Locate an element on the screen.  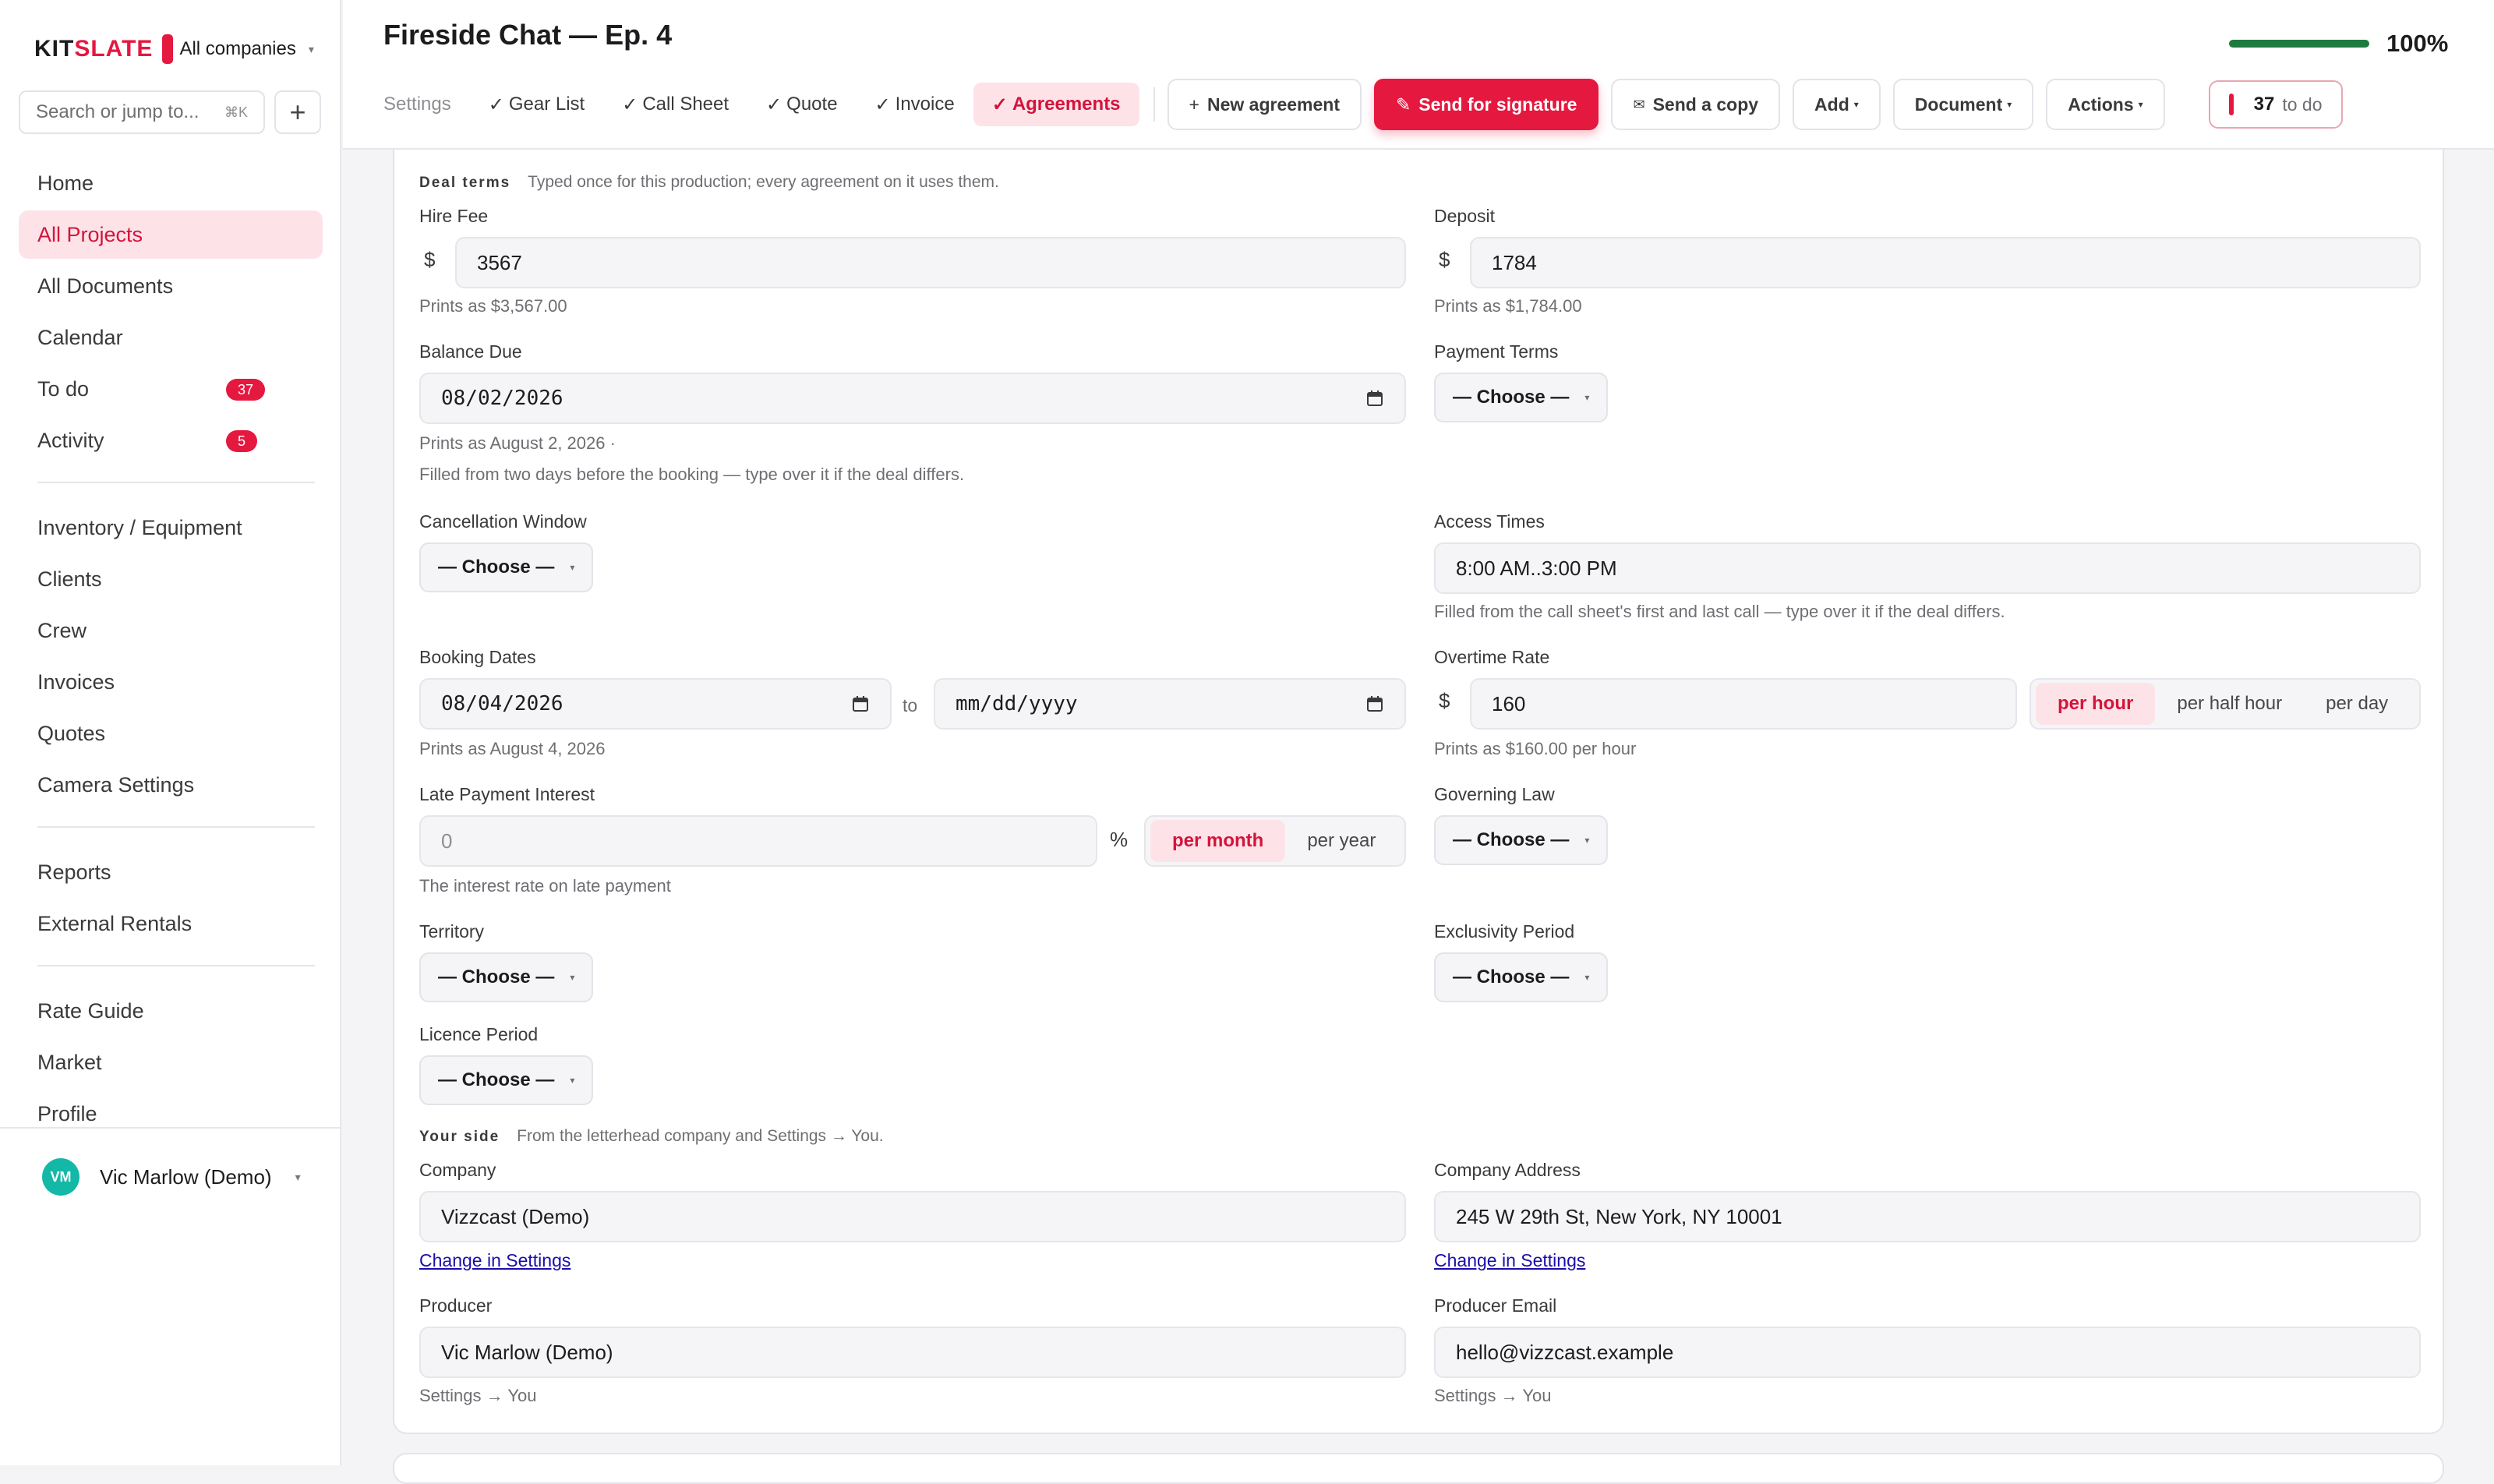
tab-quote: ✓ Quote is located at coordinates (802, 104).